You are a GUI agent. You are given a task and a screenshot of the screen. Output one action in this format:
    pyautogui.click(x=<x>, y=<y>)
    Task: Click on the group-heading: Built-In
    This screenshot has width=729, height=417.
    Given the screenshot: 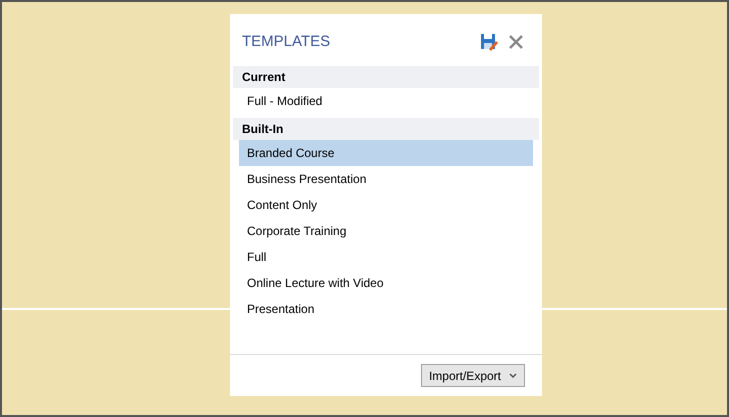 What is the action you would take?
    pyautogui.click(x=386, y=129)
    